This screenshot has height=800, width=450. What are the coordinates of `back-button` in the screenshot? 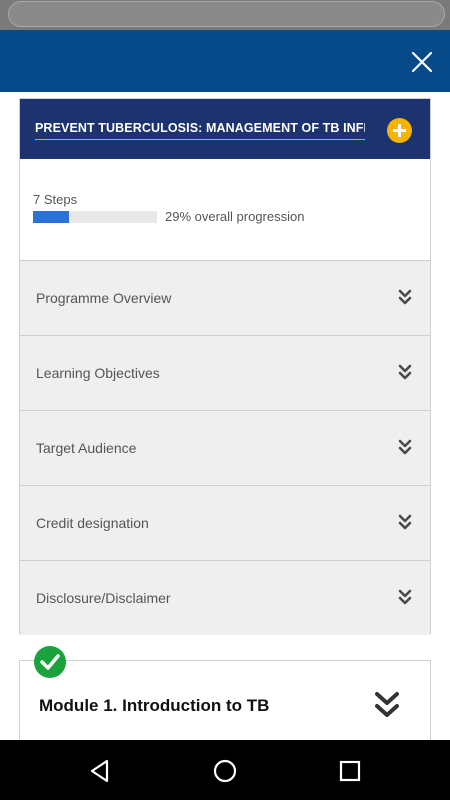 It's located at (100, 771).